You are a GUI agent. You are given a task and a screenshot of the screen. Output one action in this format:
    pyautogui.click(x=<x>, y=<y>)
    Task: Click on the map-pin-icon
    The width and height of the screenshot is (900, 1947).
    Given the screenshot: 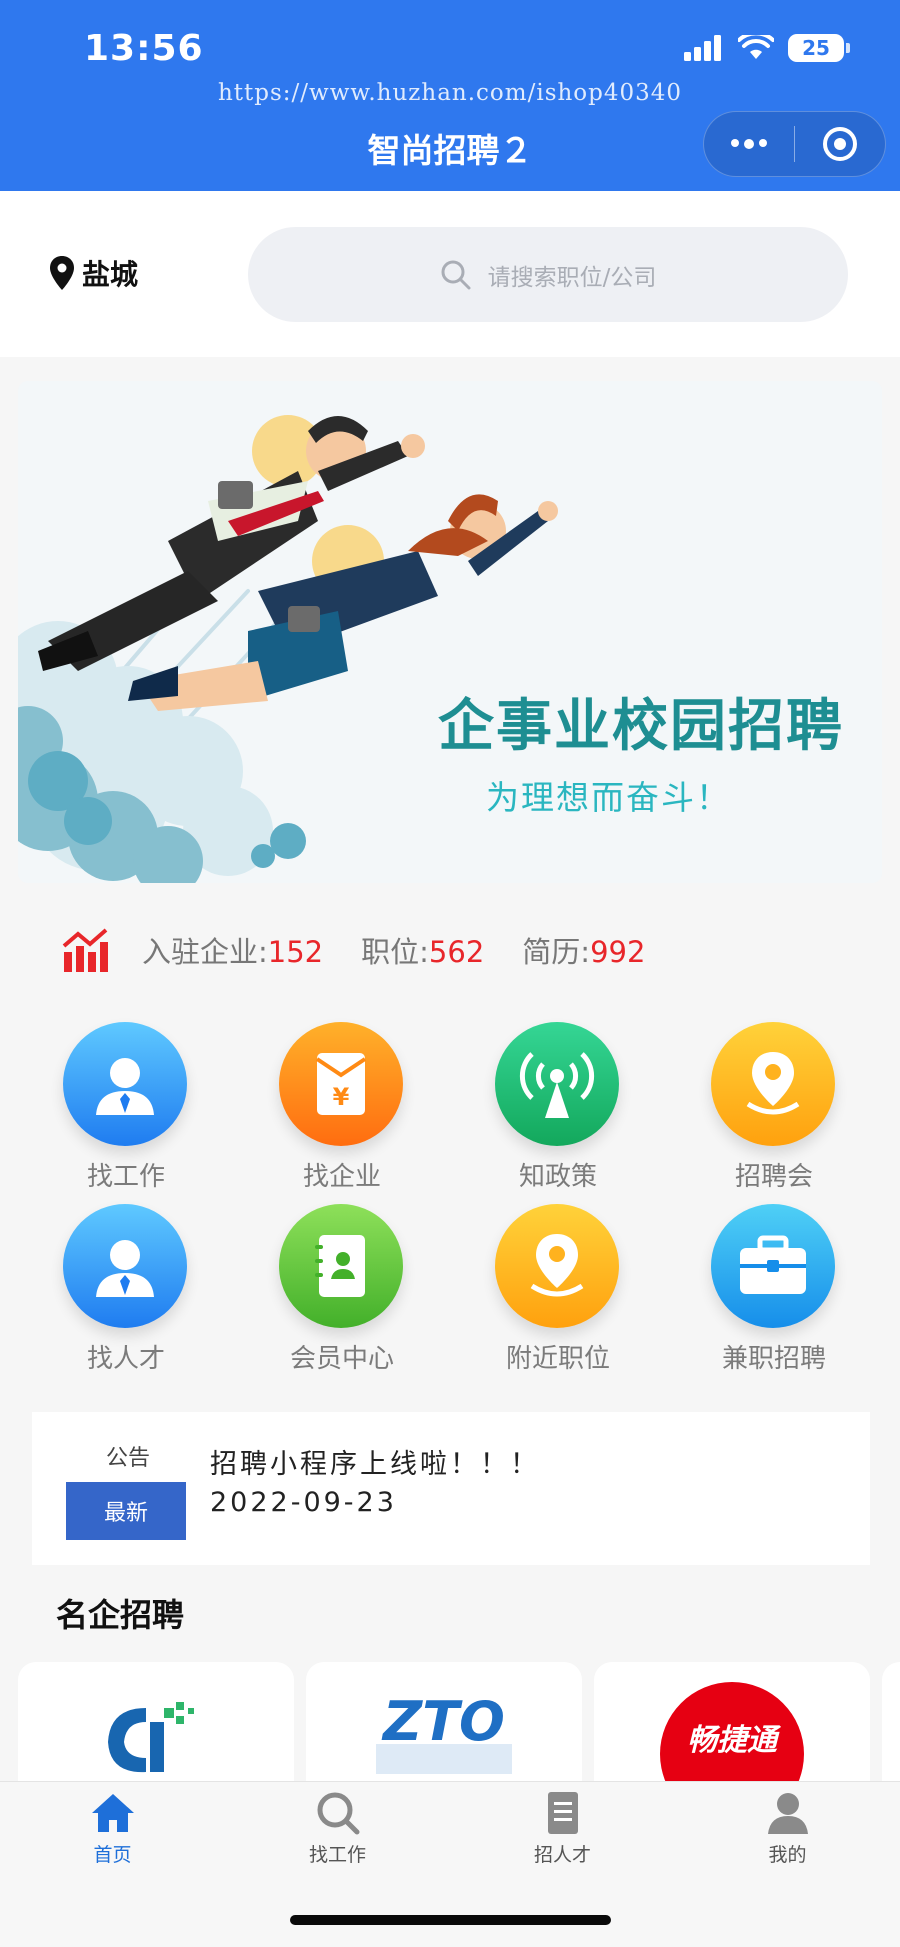 What is the action you would take?
    pyautogui.click(x=62, y=273)
    